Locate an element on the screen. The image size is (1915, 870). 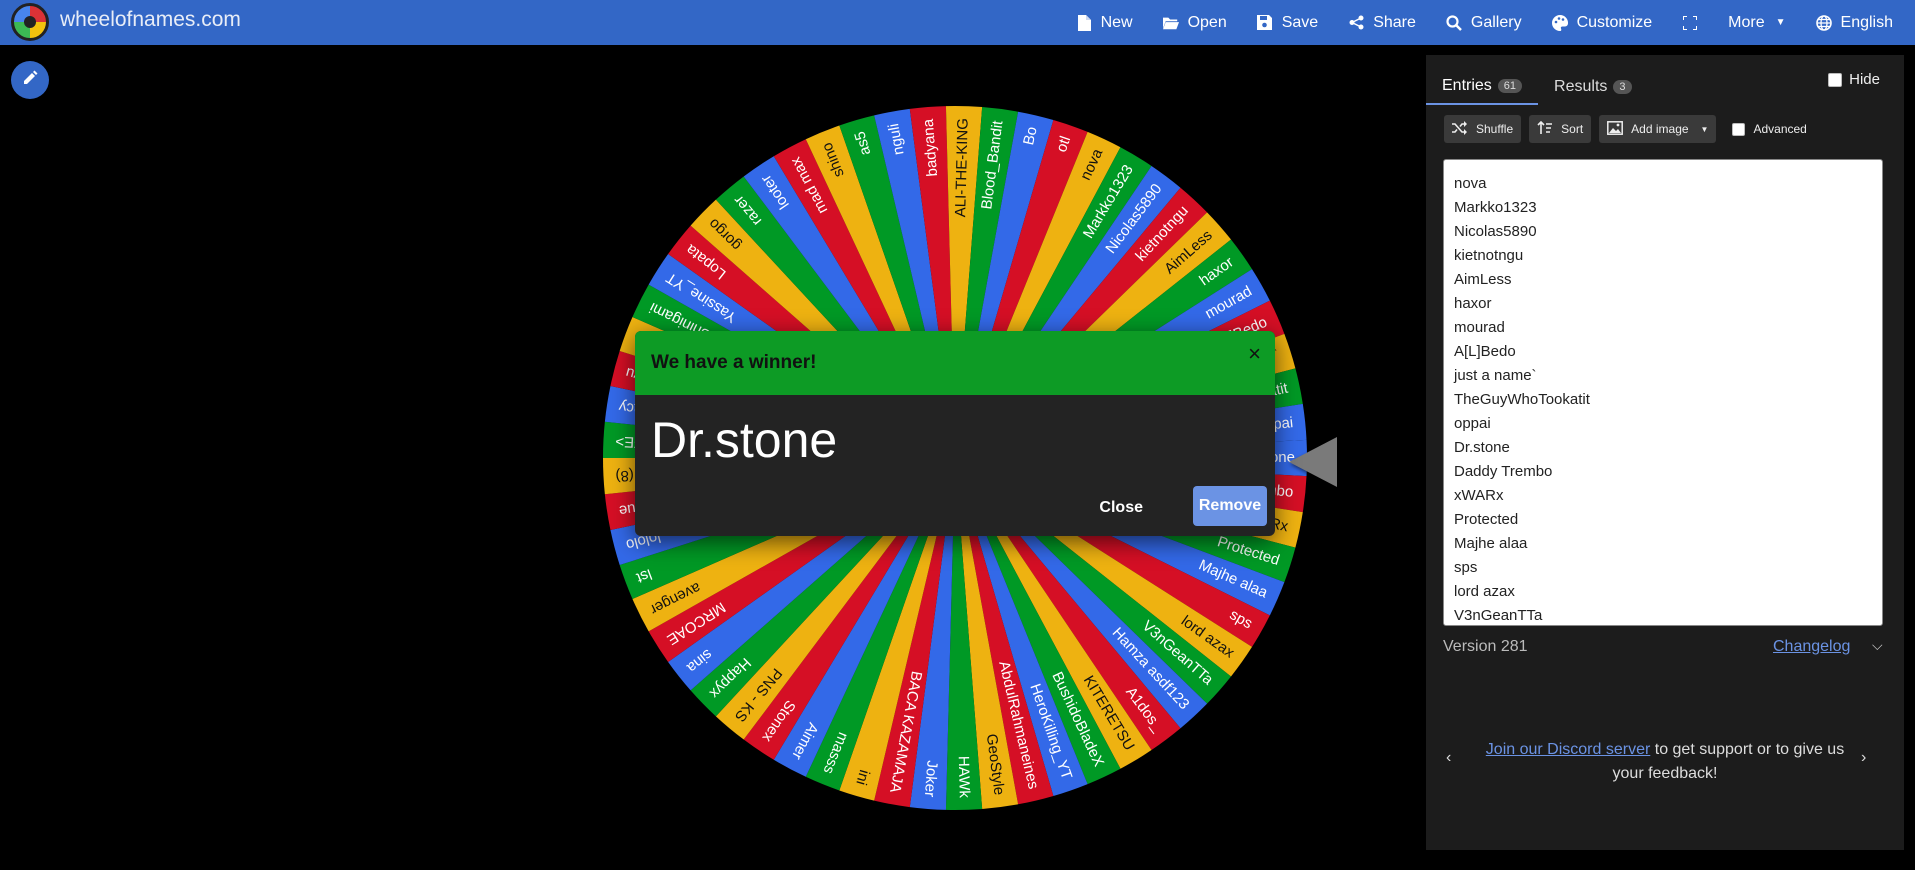
entry-line: AimLess is located at coordinates (1663, 280).